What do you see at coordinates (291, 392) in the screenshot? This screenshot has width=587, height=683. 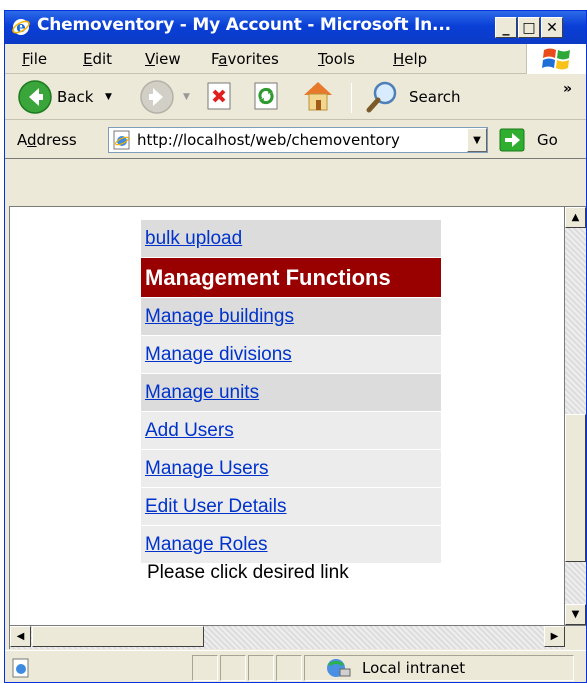 I see `list-item: Manage units` at bounding box center [291, 392].